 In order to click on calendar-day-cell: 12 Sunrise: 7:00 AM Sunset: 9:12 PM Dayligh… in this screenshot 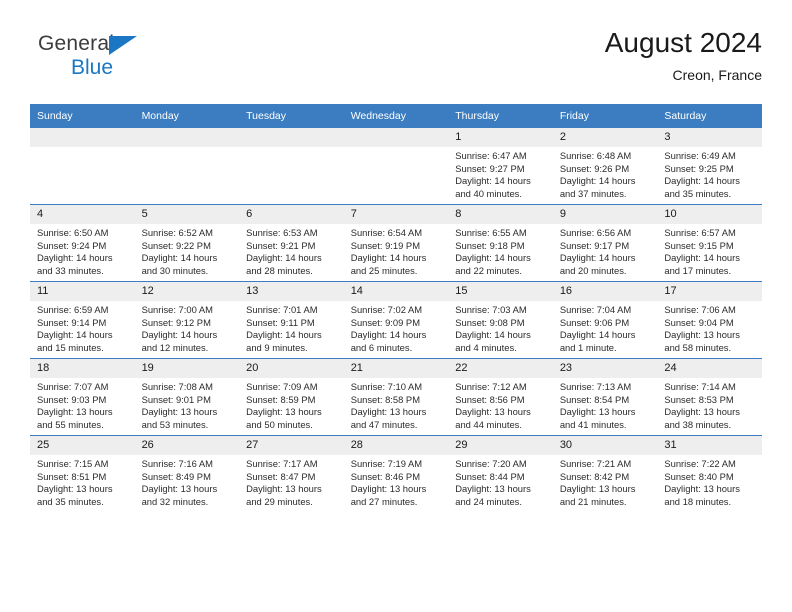, I will do `click(187, 320)`.